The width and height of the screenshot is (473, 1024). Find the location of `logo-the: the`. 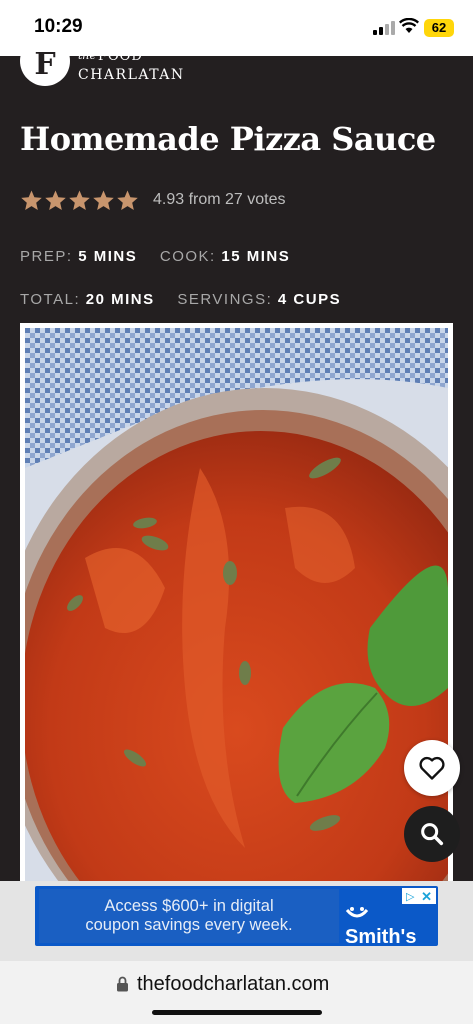

logo-the: the is located at coordinates (87, 55).